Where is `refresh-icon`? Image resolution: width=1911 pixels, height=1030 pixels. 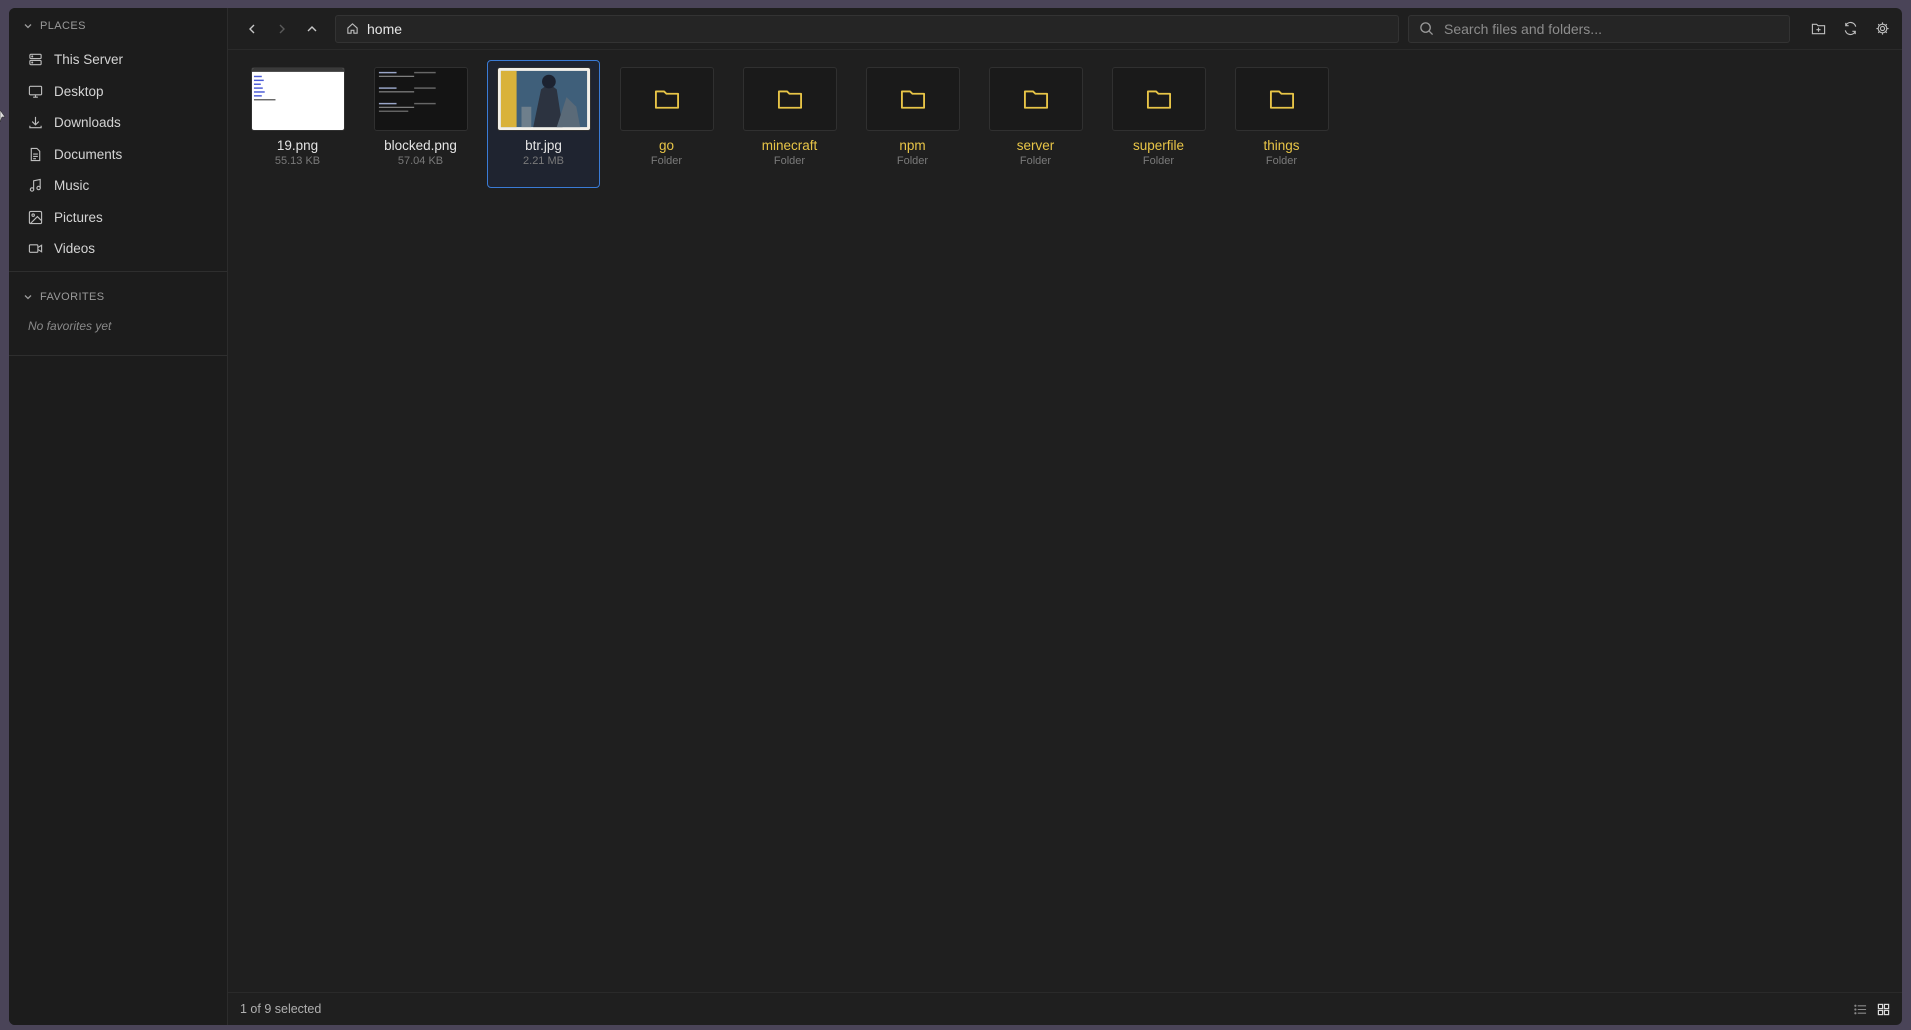
refresh-icon is located at coordinates (1850, 28).